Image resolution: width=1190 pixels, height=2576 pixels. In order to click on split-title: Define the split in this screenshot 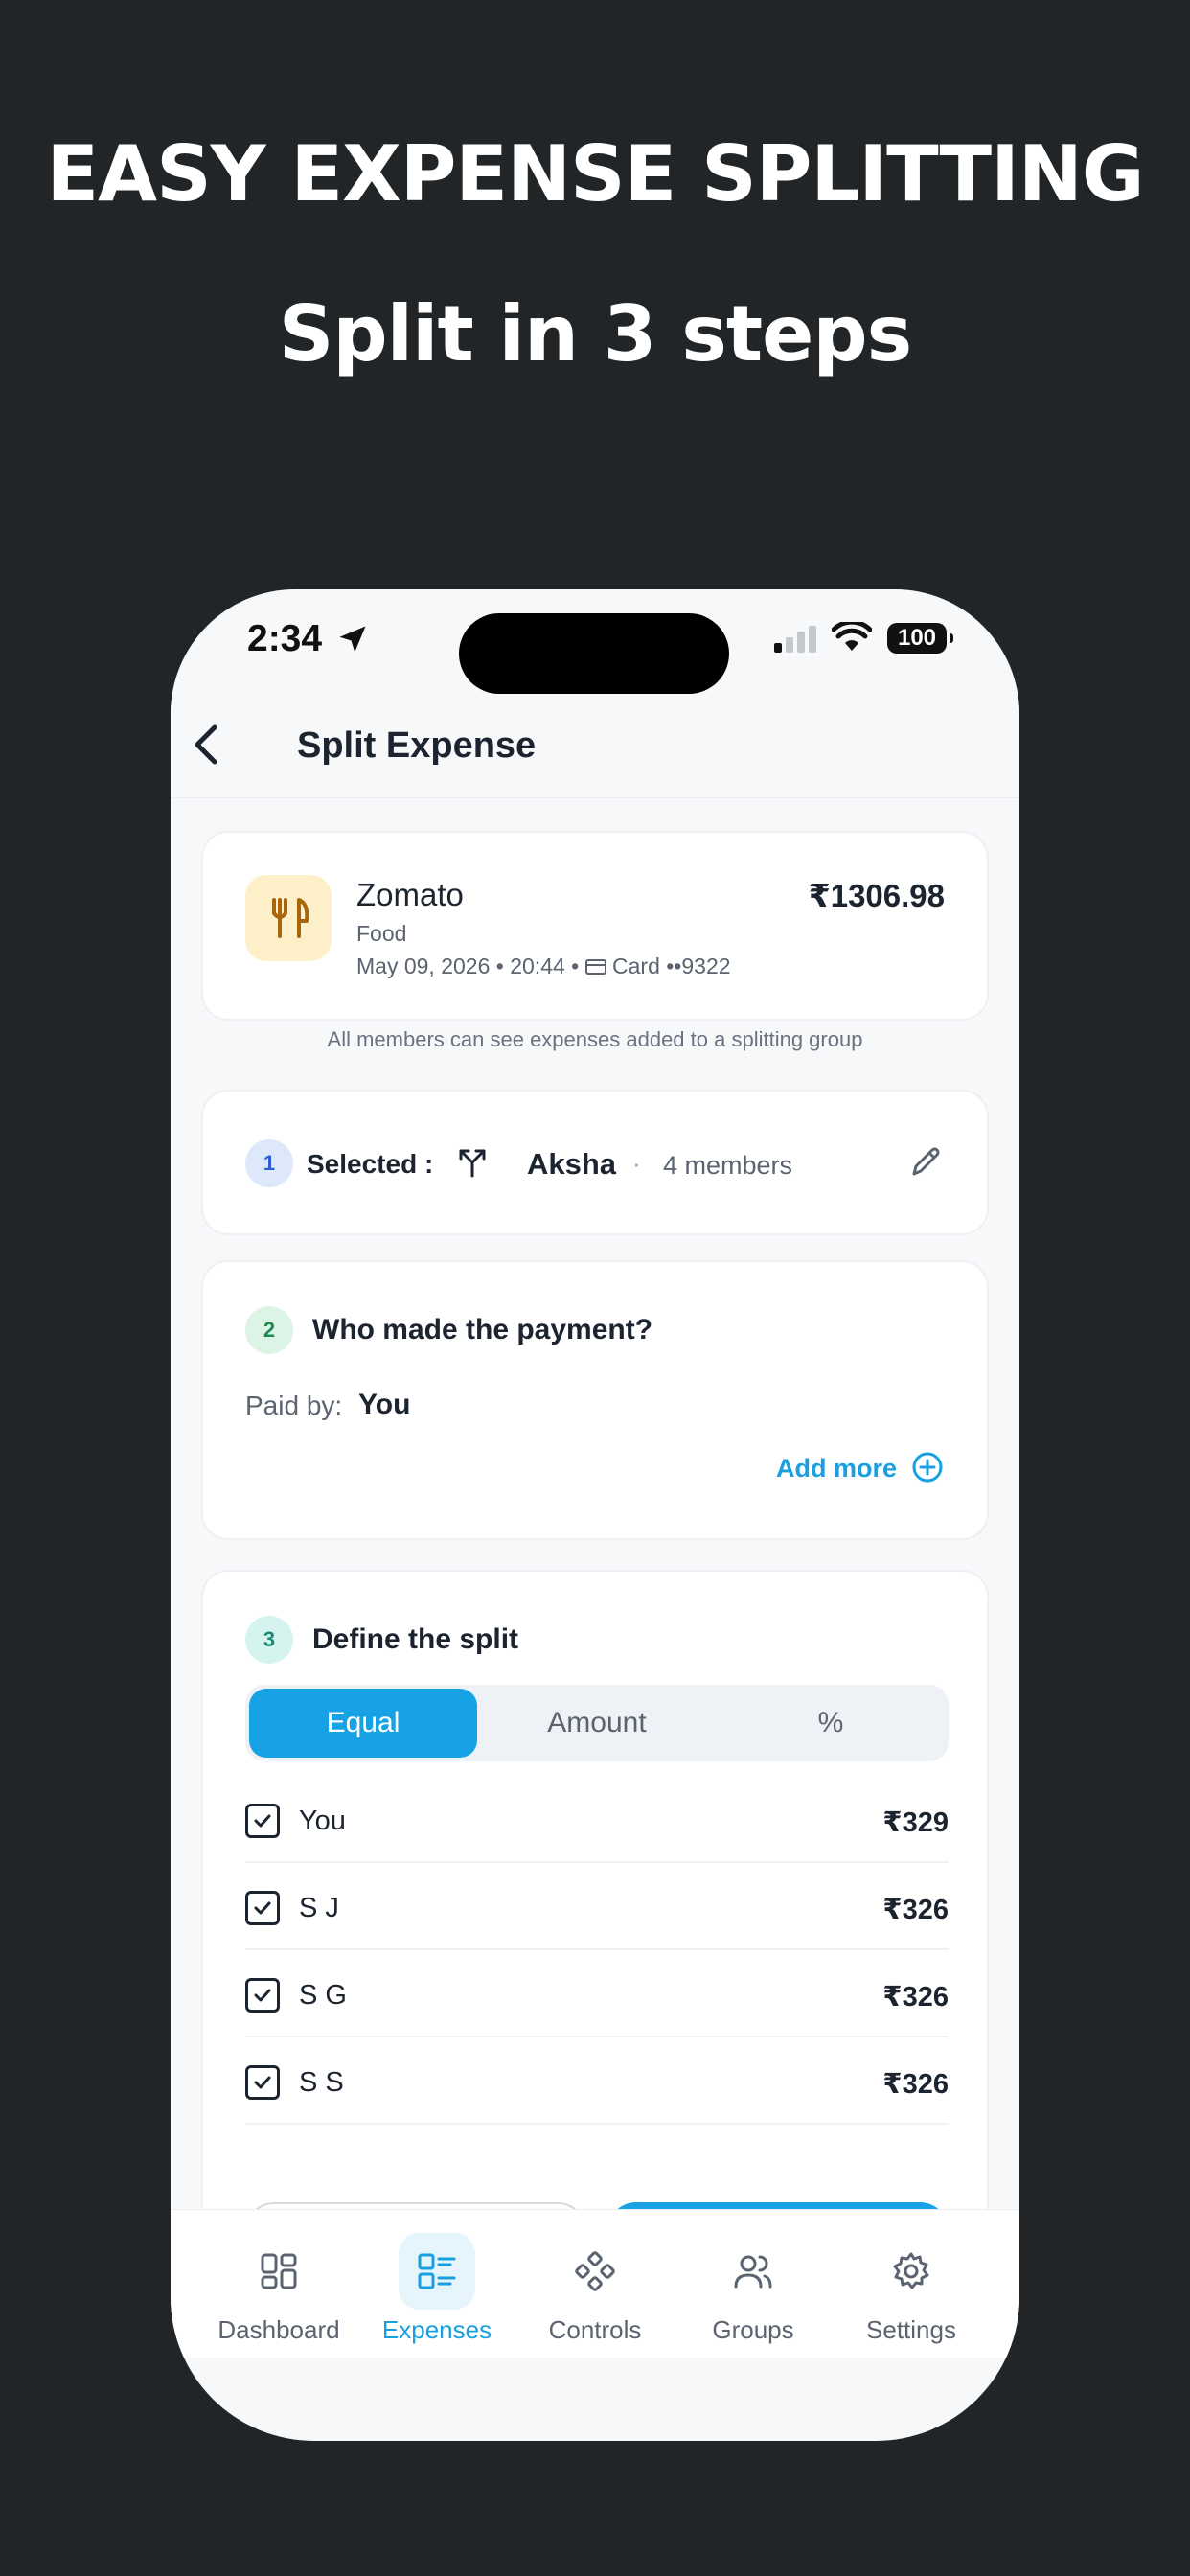, I will do `click(416, 1639)`.